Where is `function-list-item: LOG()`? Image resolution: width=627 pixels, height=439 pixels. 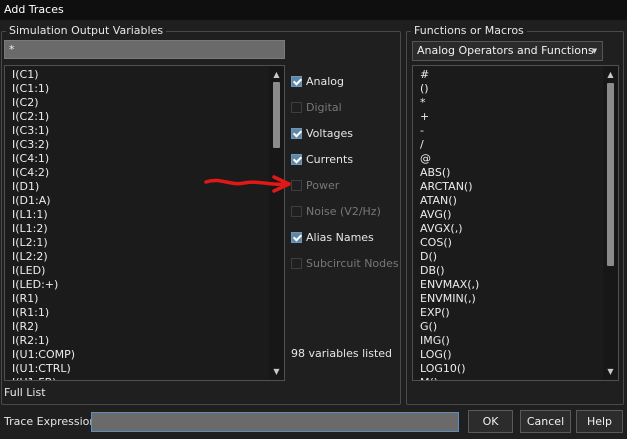
function-list-item: LOG() is located at coordinates (508, 355).